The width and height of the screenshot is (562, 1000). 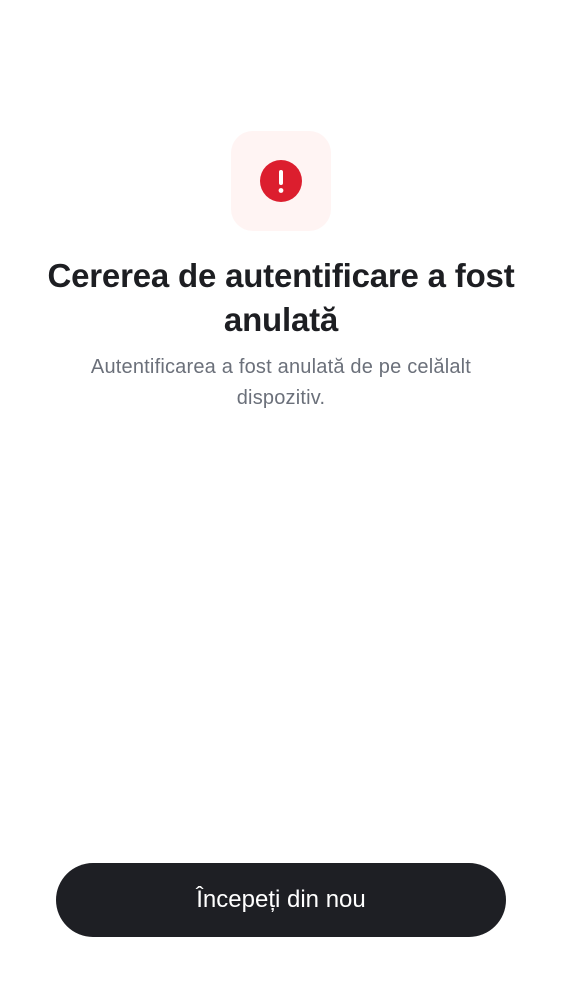 What do you see at coordinates (281, 900) in the screenshot?
I see `restart-button: Începeți din nou` at bounding box center [281, 900].